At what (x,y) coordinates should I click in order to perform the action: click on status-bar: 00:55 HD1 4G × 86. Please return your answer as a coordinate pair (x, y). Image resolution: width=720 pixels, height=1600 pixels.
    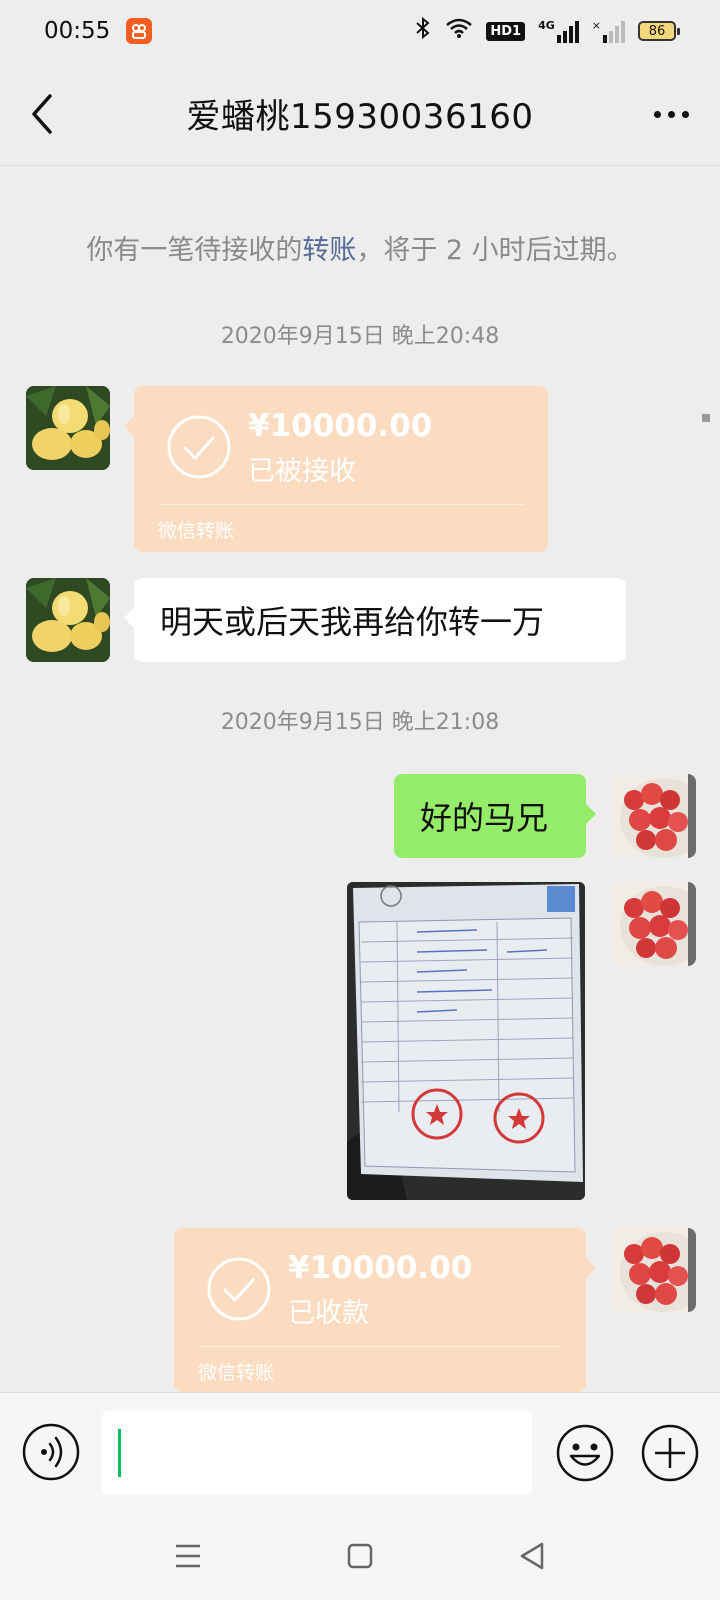
    Looking at the image, I should click on (360, 31).